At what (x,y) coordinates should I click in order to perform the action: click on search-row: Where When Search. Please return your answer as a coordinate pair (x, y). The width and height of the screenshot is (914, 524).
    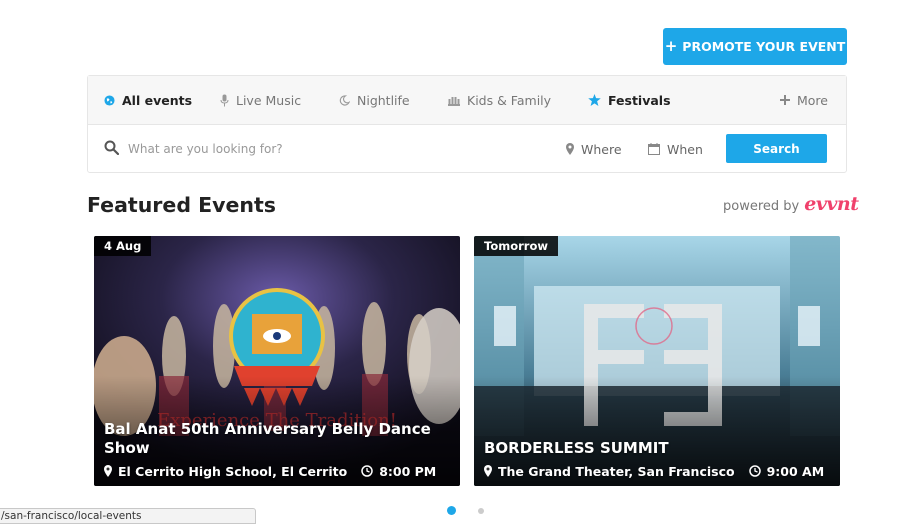
    Looking at the image, I should click on (467, 149).